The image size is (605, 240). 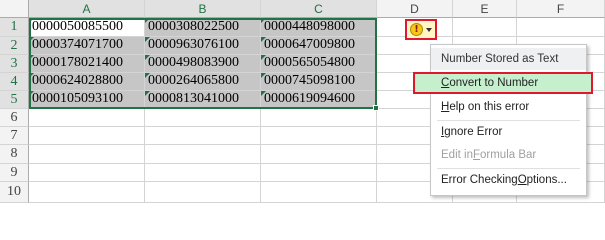 I want to click on row-header-4: 4, so click(x=14, y=82).